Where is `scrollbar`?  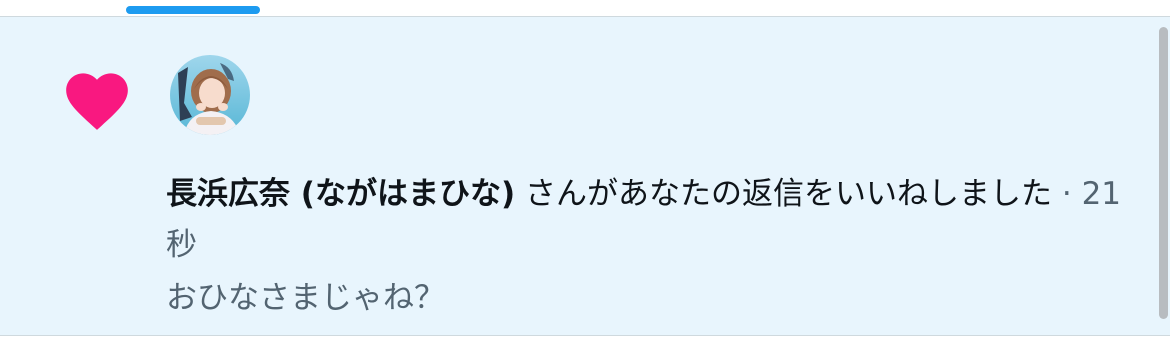 scrollbar is located at coordinates (1163, 173).